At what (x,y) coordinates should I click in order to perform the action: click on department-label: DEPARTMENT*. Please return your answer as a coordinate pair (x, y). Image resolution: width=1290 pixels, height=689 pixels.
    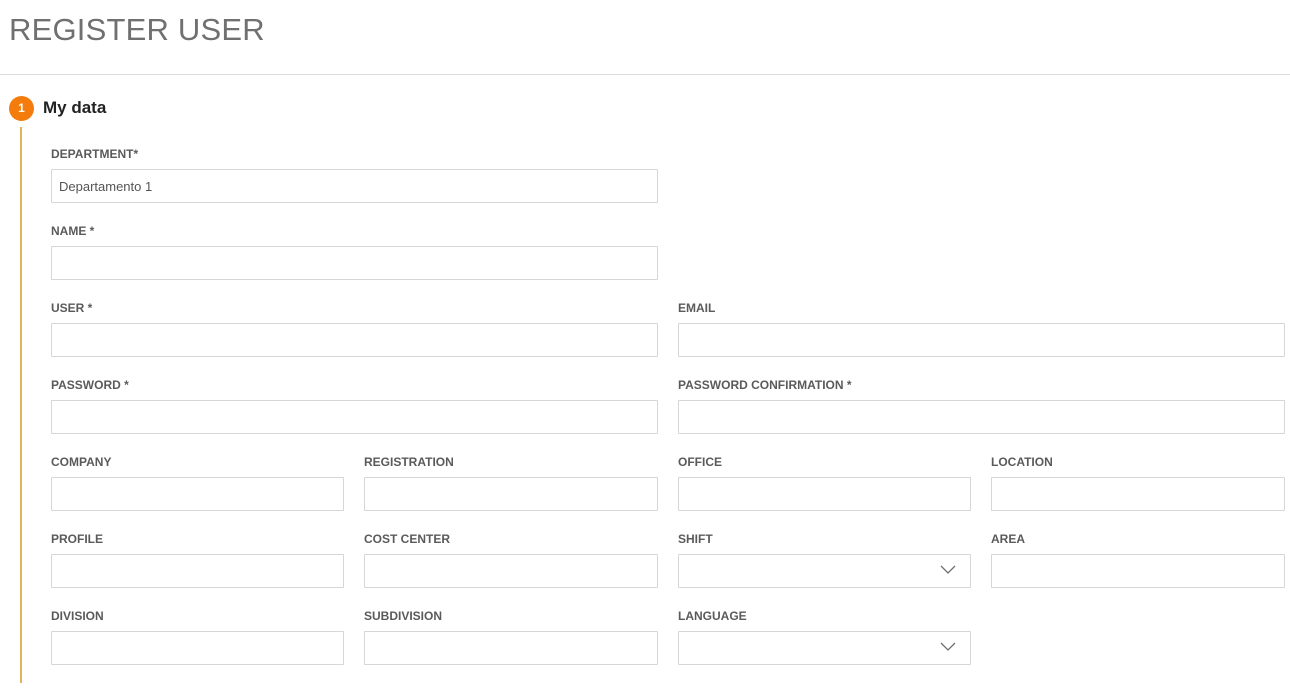
    Looking at the image, I should click on (95, 154).